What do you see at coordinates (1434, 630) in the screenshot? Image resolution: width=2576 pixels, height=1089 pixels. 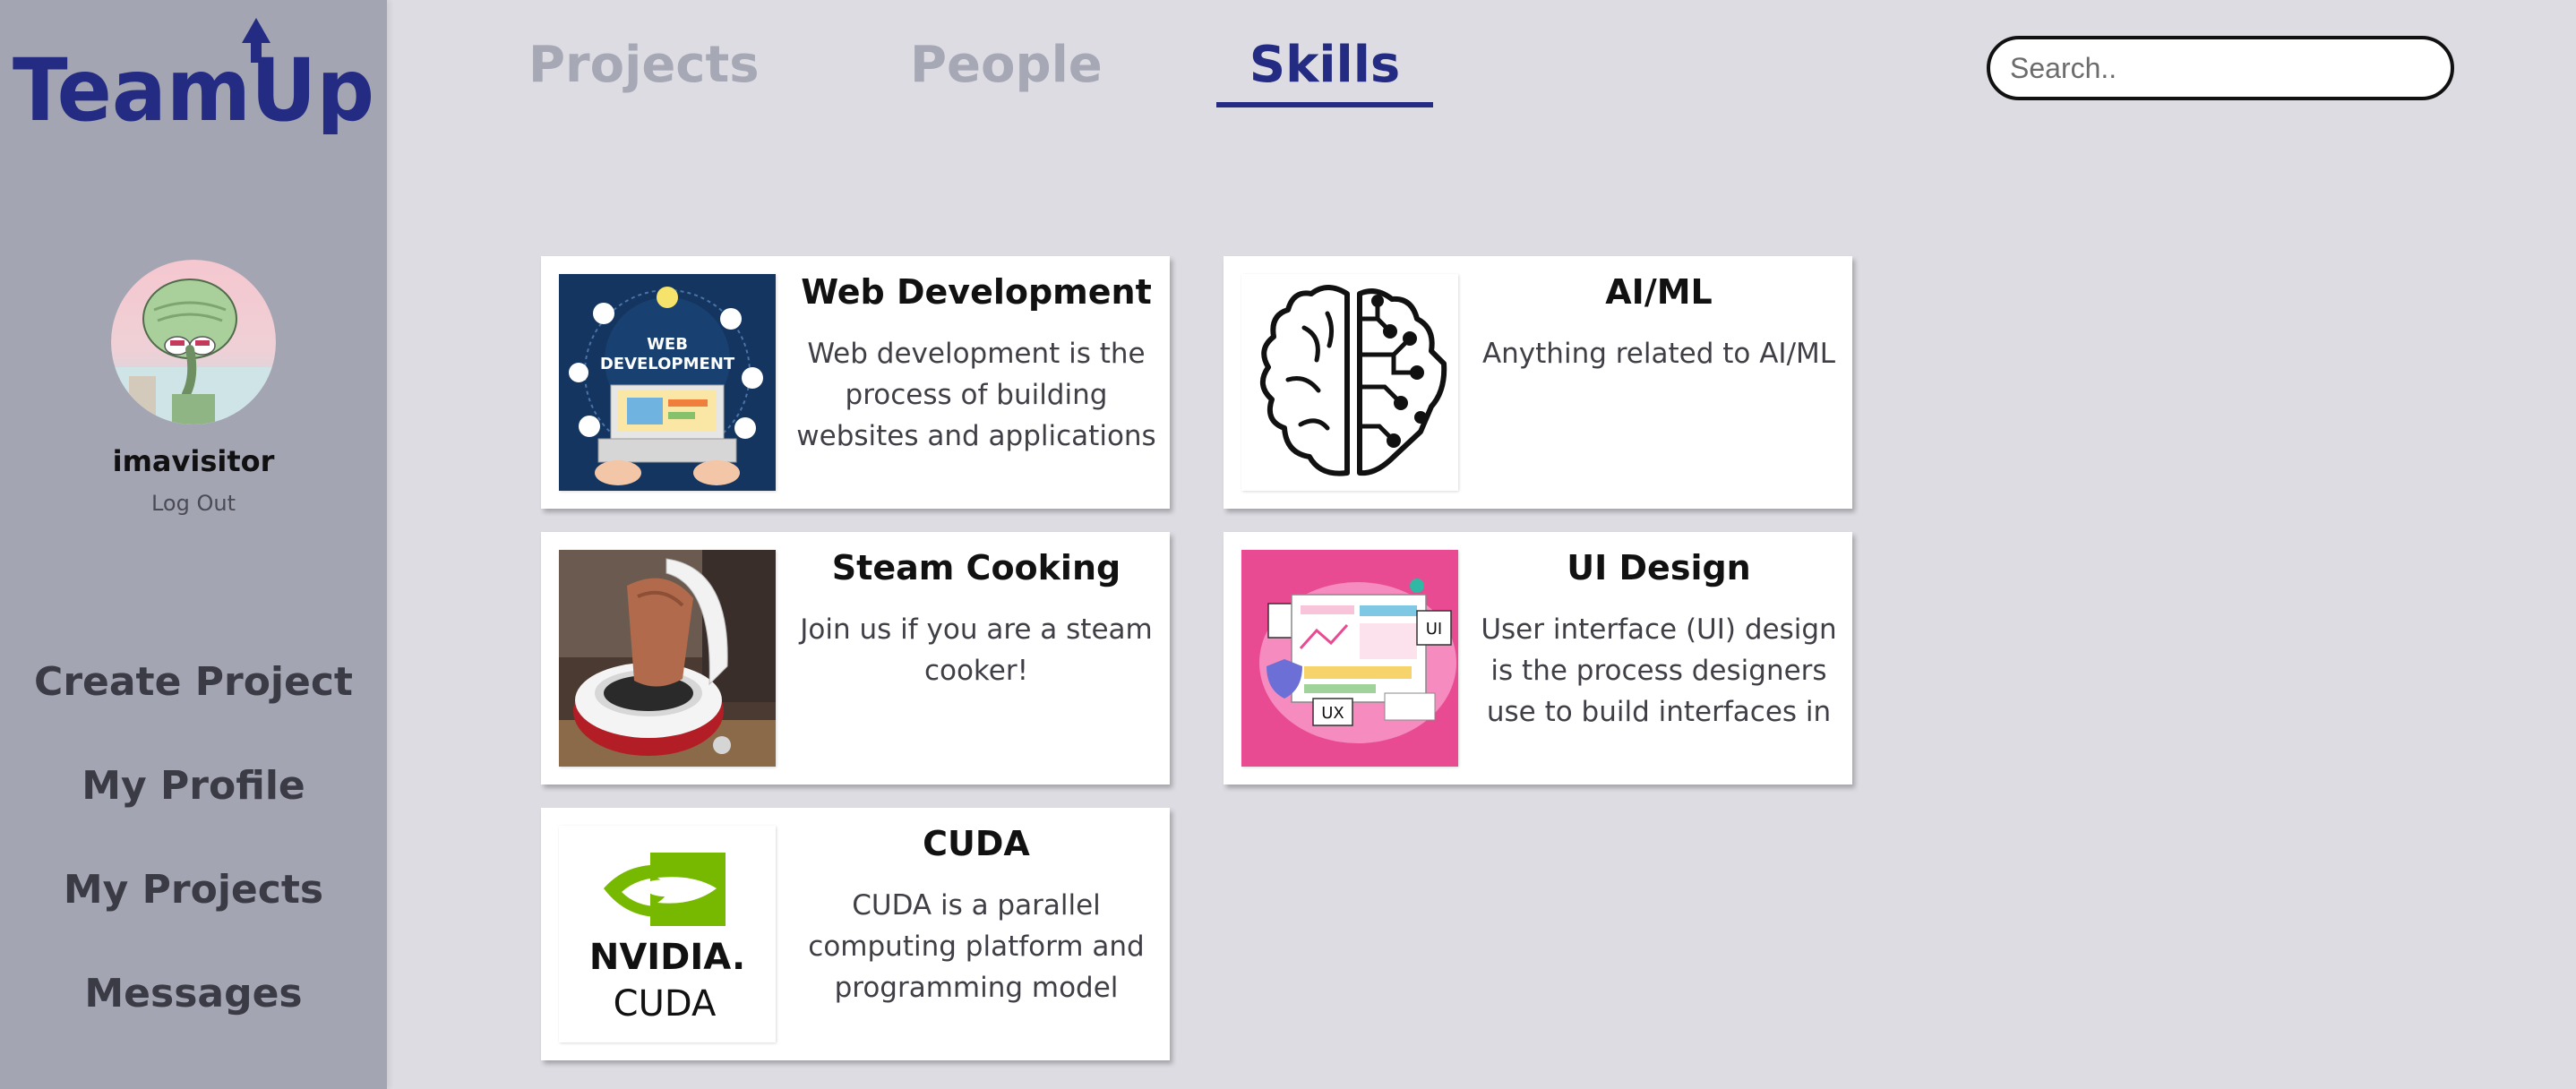 I see `ui-image-text-ui: UI` at bounding box center [1434, 630].